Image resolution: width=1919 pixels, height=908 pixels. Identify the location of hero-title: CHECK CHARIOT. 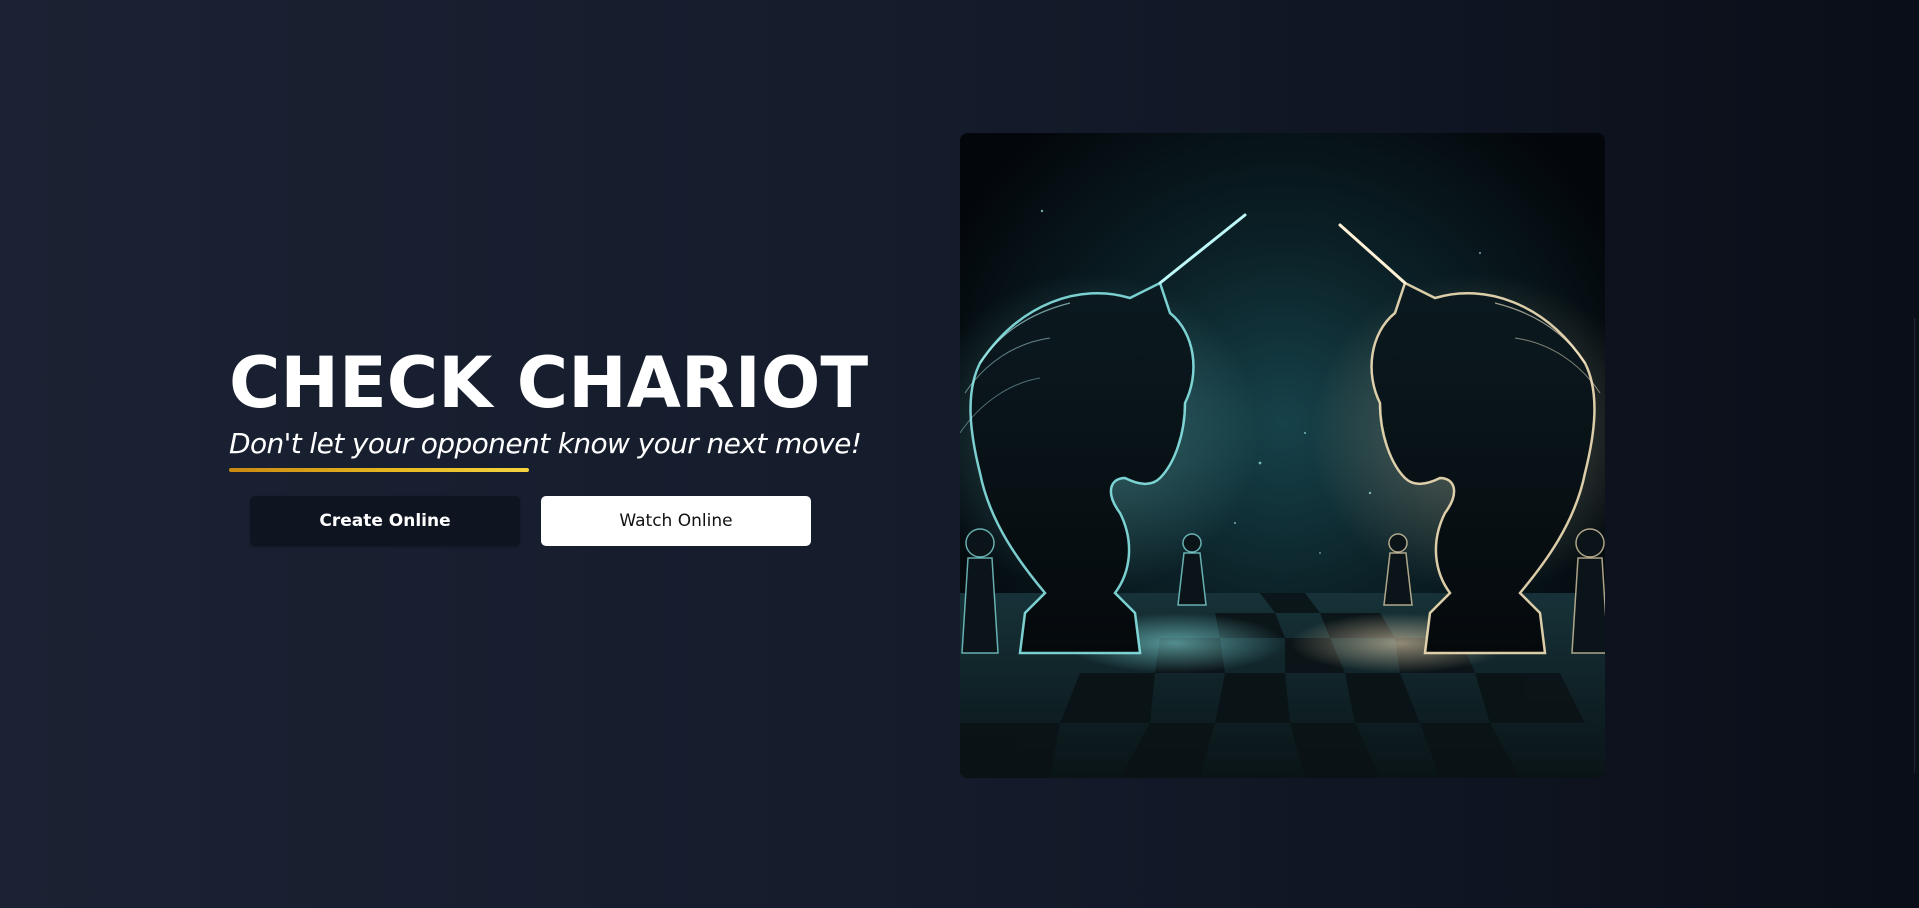
(549, 383).